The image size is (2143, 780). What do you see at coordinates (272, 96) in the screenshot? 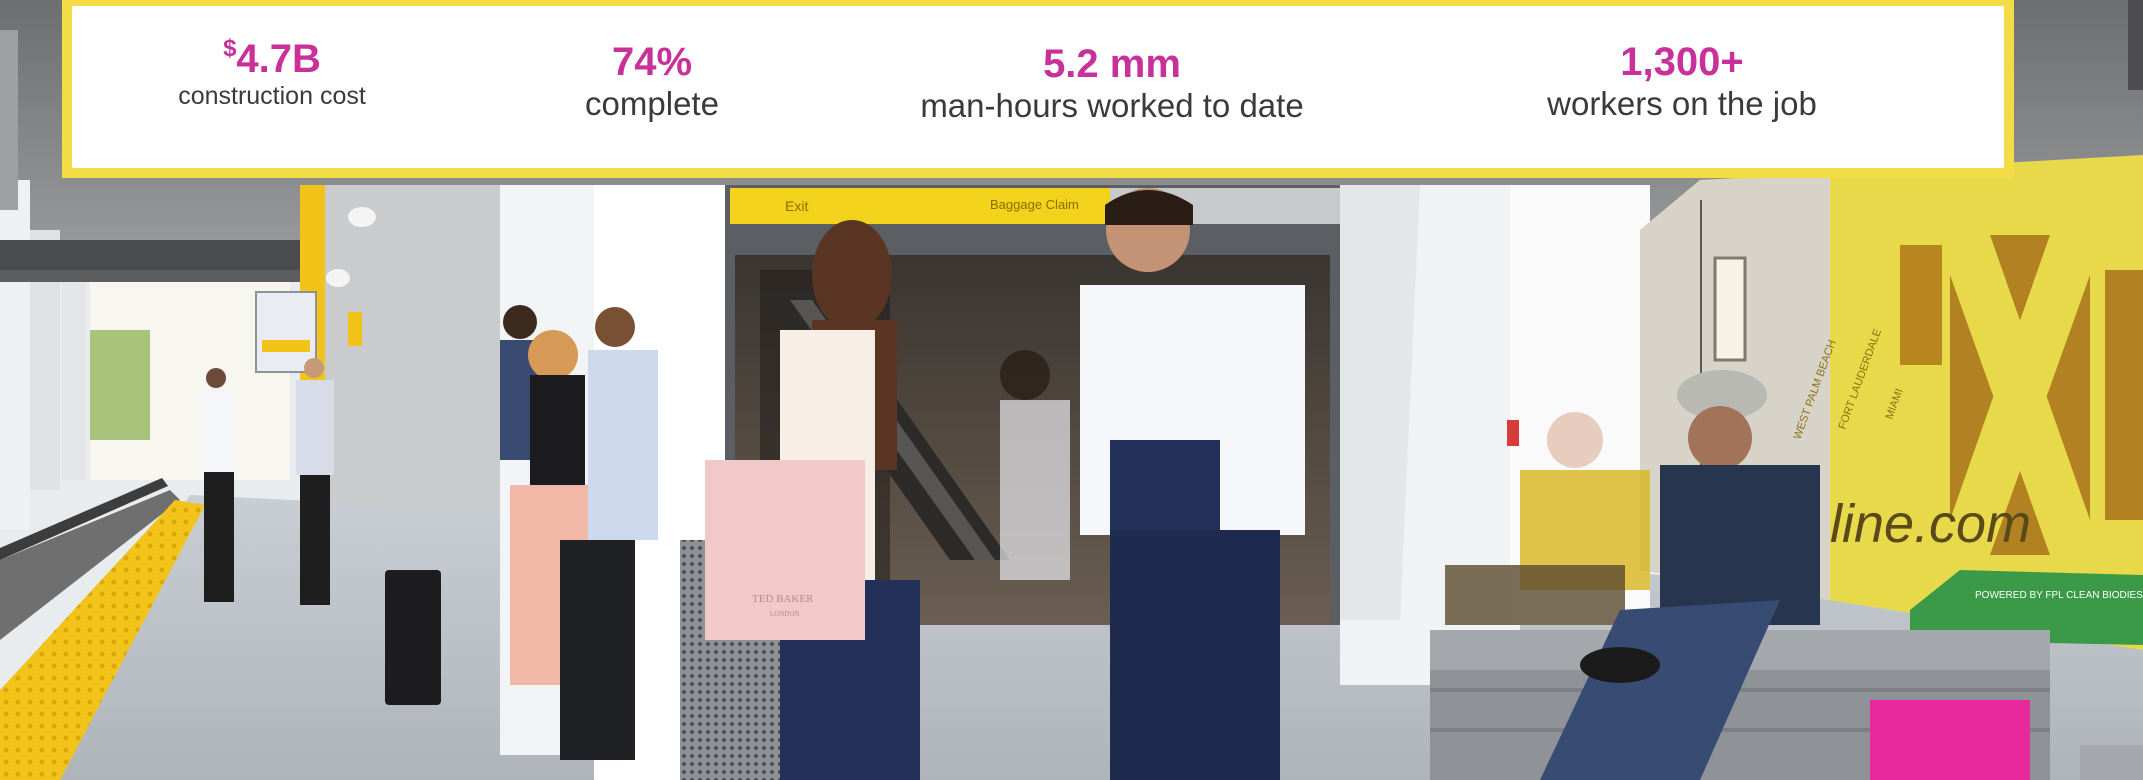
I see `stat-label: construction cost` at bounding box center [272, 96].